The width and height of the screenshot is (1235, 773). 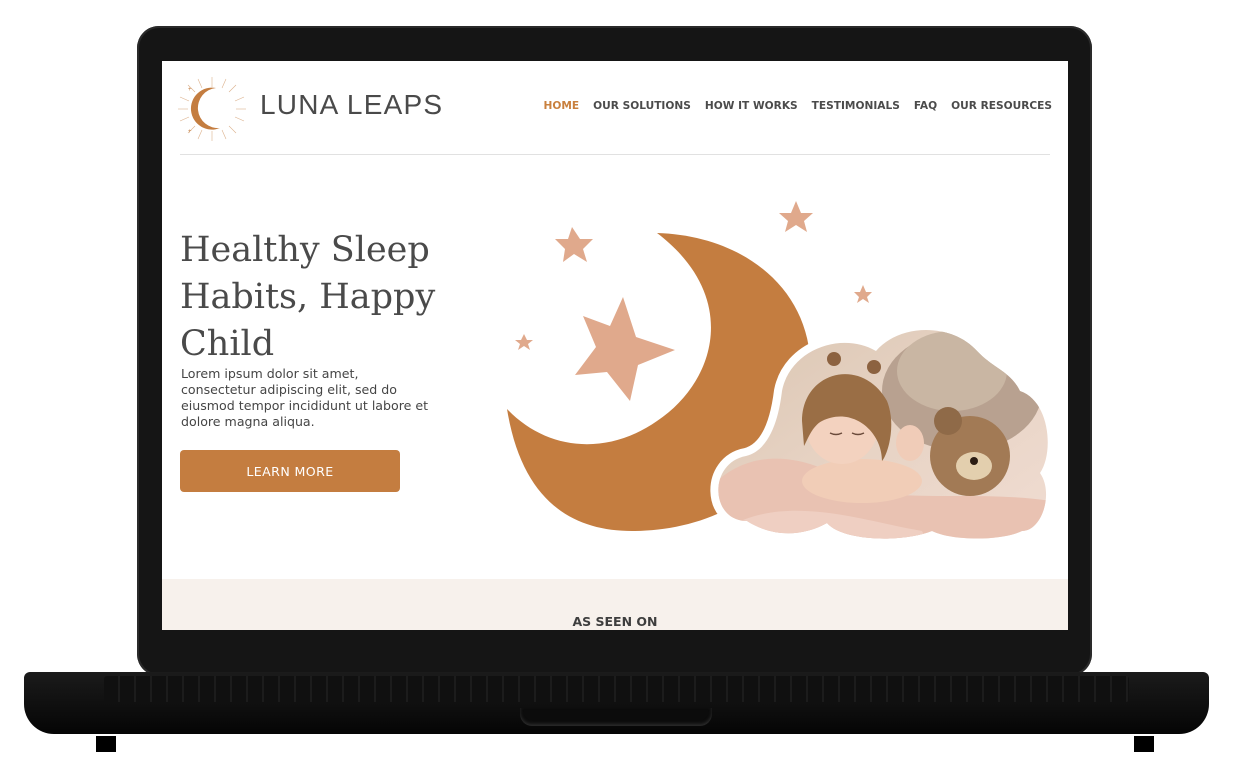 I want to click on nav-faq: FAQ, so click(x=925, y=106).